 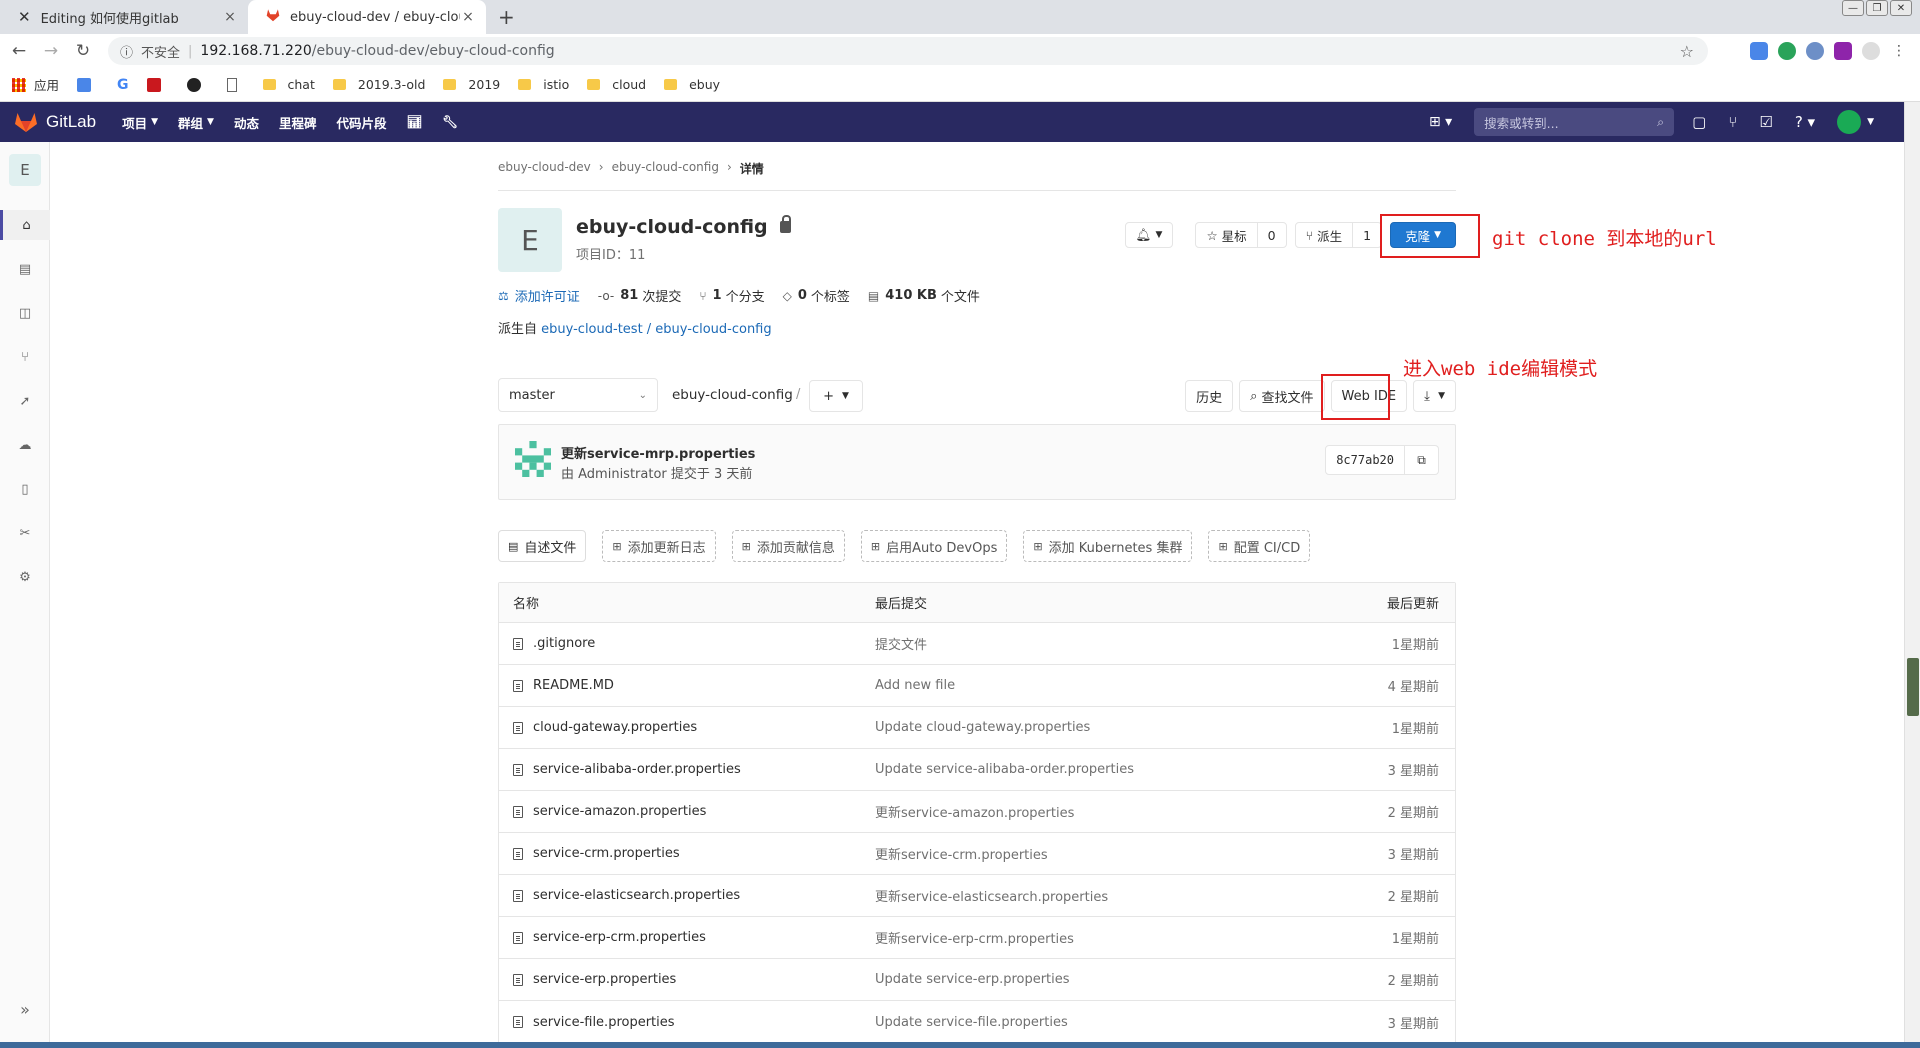 What do you see at coordinates (573, 685) in the screenshot?
I see `file-name: README.MD` at bounding box center [573, 685].